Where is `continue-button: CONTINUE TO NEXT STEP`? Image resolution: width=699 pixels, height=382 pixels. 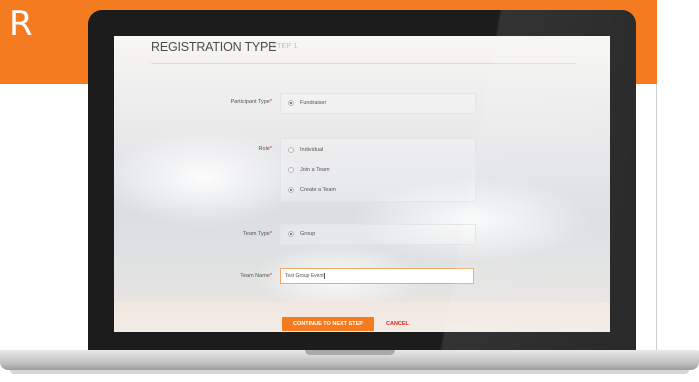 continue-button: CONTINUE TO NEXT STEP is located at coordinates (328, 324).